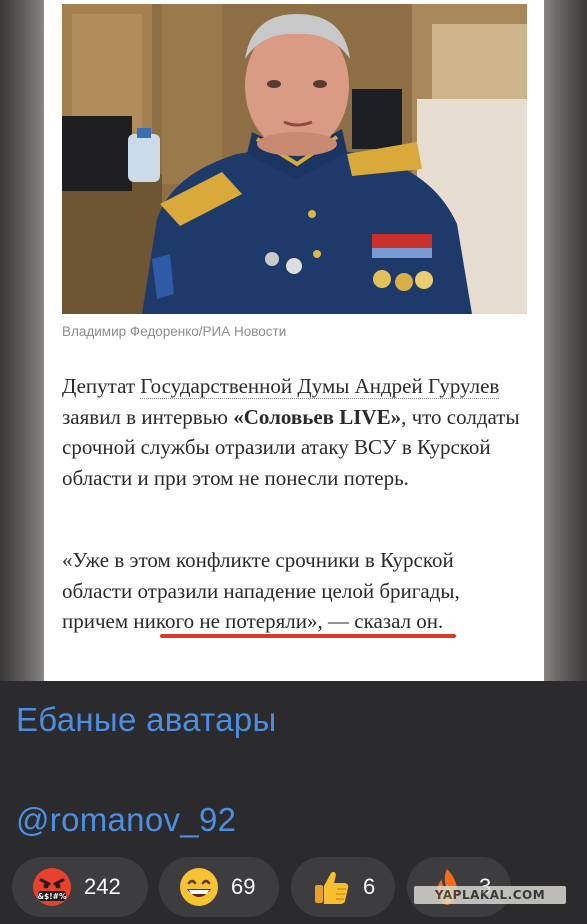  What do you see at coordinates (126, 820) in the screenshot?
I see `mention-link: @romanov_92` at bounding box center [126, 820].